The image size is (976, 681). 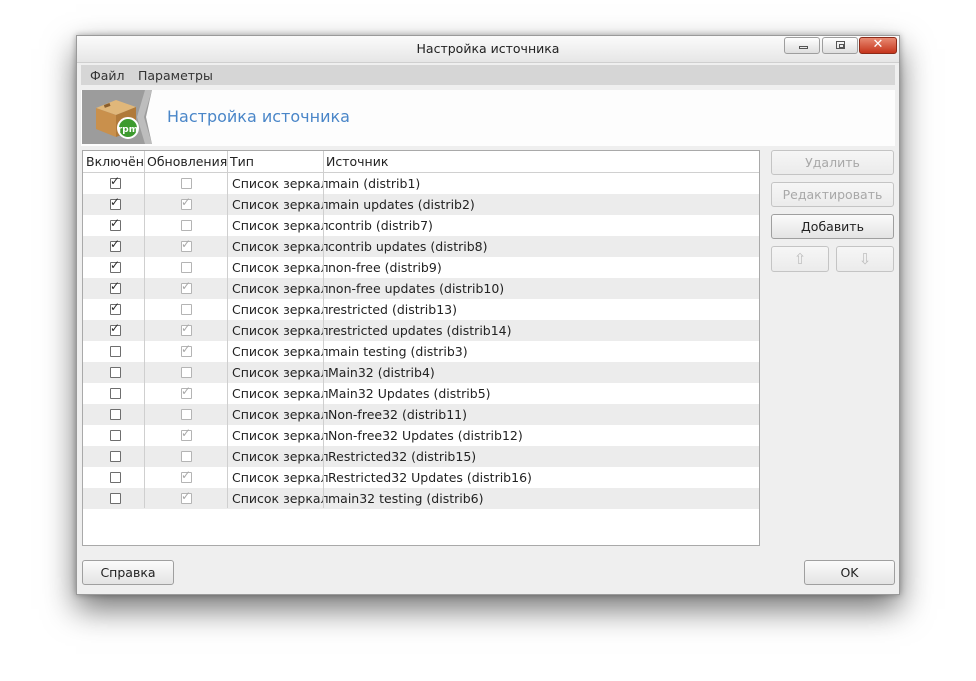 I want to click on source-cell: Restricted32 Updates (distrib16), so click(x=430, y=477).